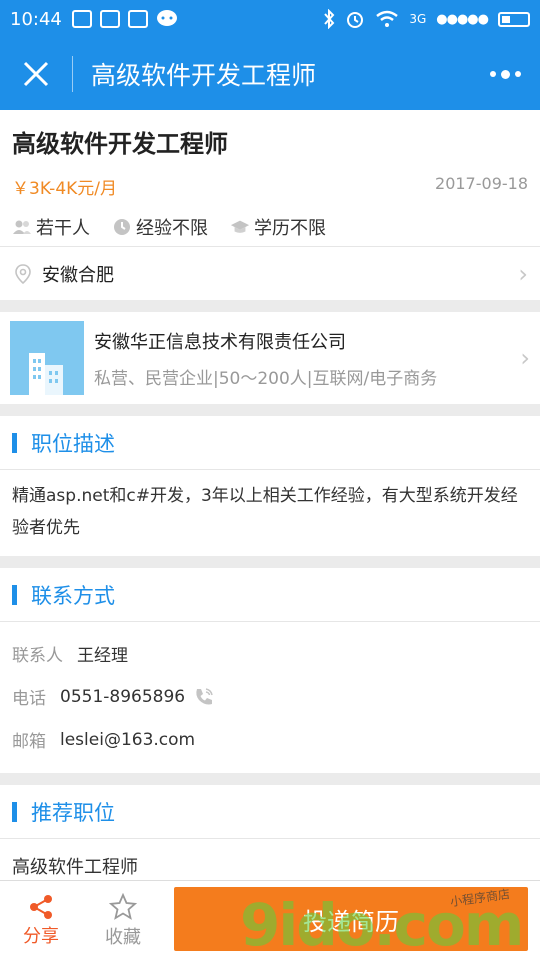  Describe the element at coordinates (387, 18) in the screenshot. I see `wifi-icon` at that location.